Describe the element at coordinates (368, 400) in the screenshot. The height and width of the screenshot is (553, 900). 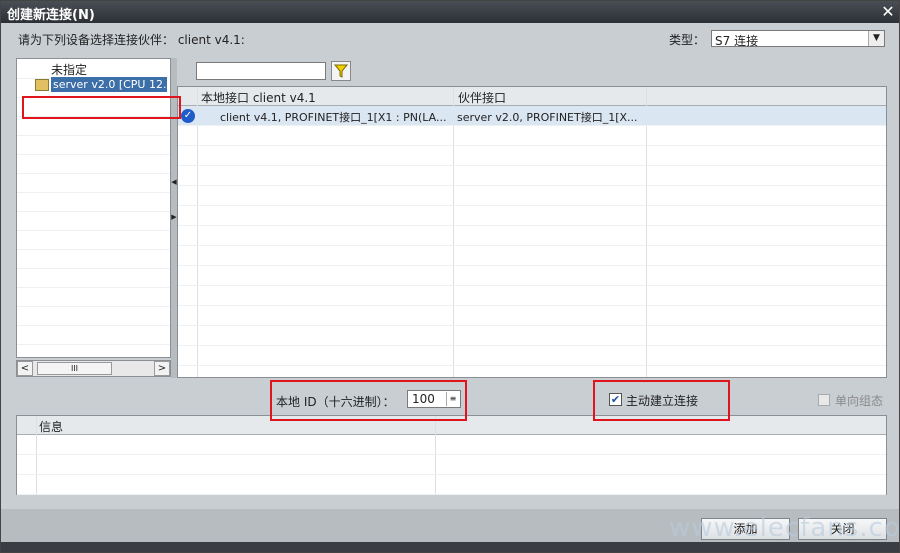
I see `highlight-box-local-id` at that location.